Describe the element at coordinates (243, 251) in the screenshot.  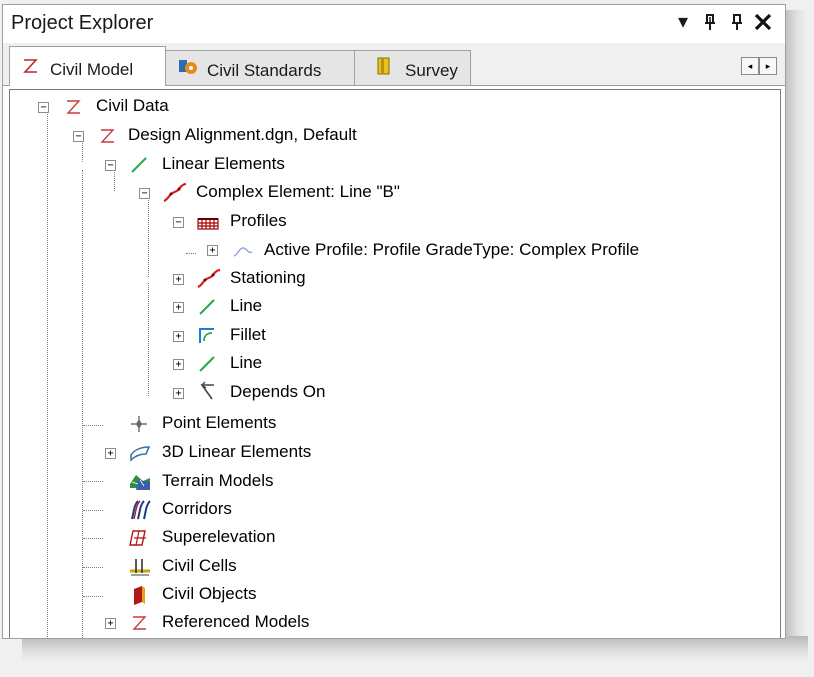
I see `active-profile-icon` at that location.